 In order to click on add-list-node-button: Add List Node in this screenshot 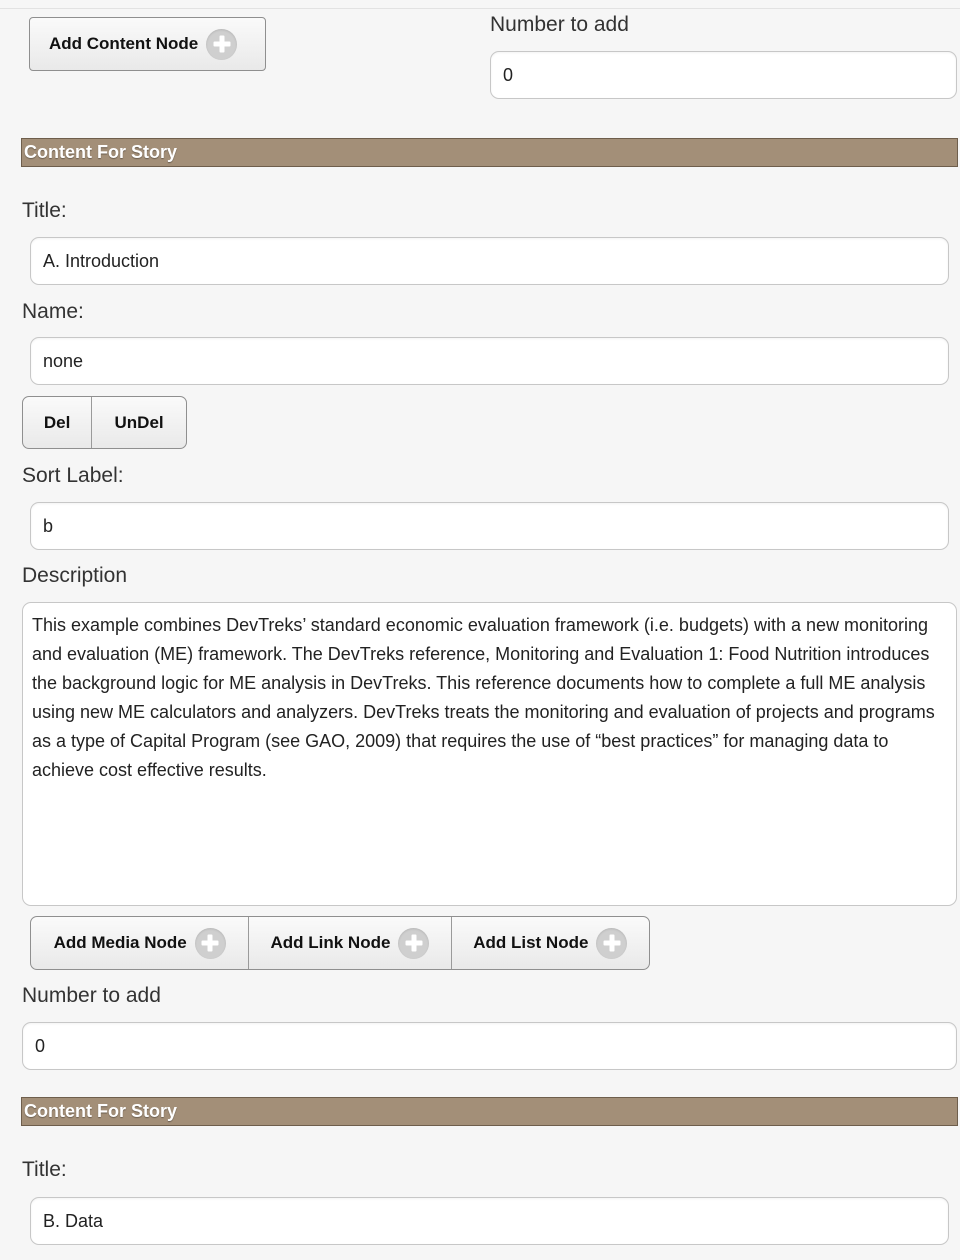, I will do `click(550, 943)`.